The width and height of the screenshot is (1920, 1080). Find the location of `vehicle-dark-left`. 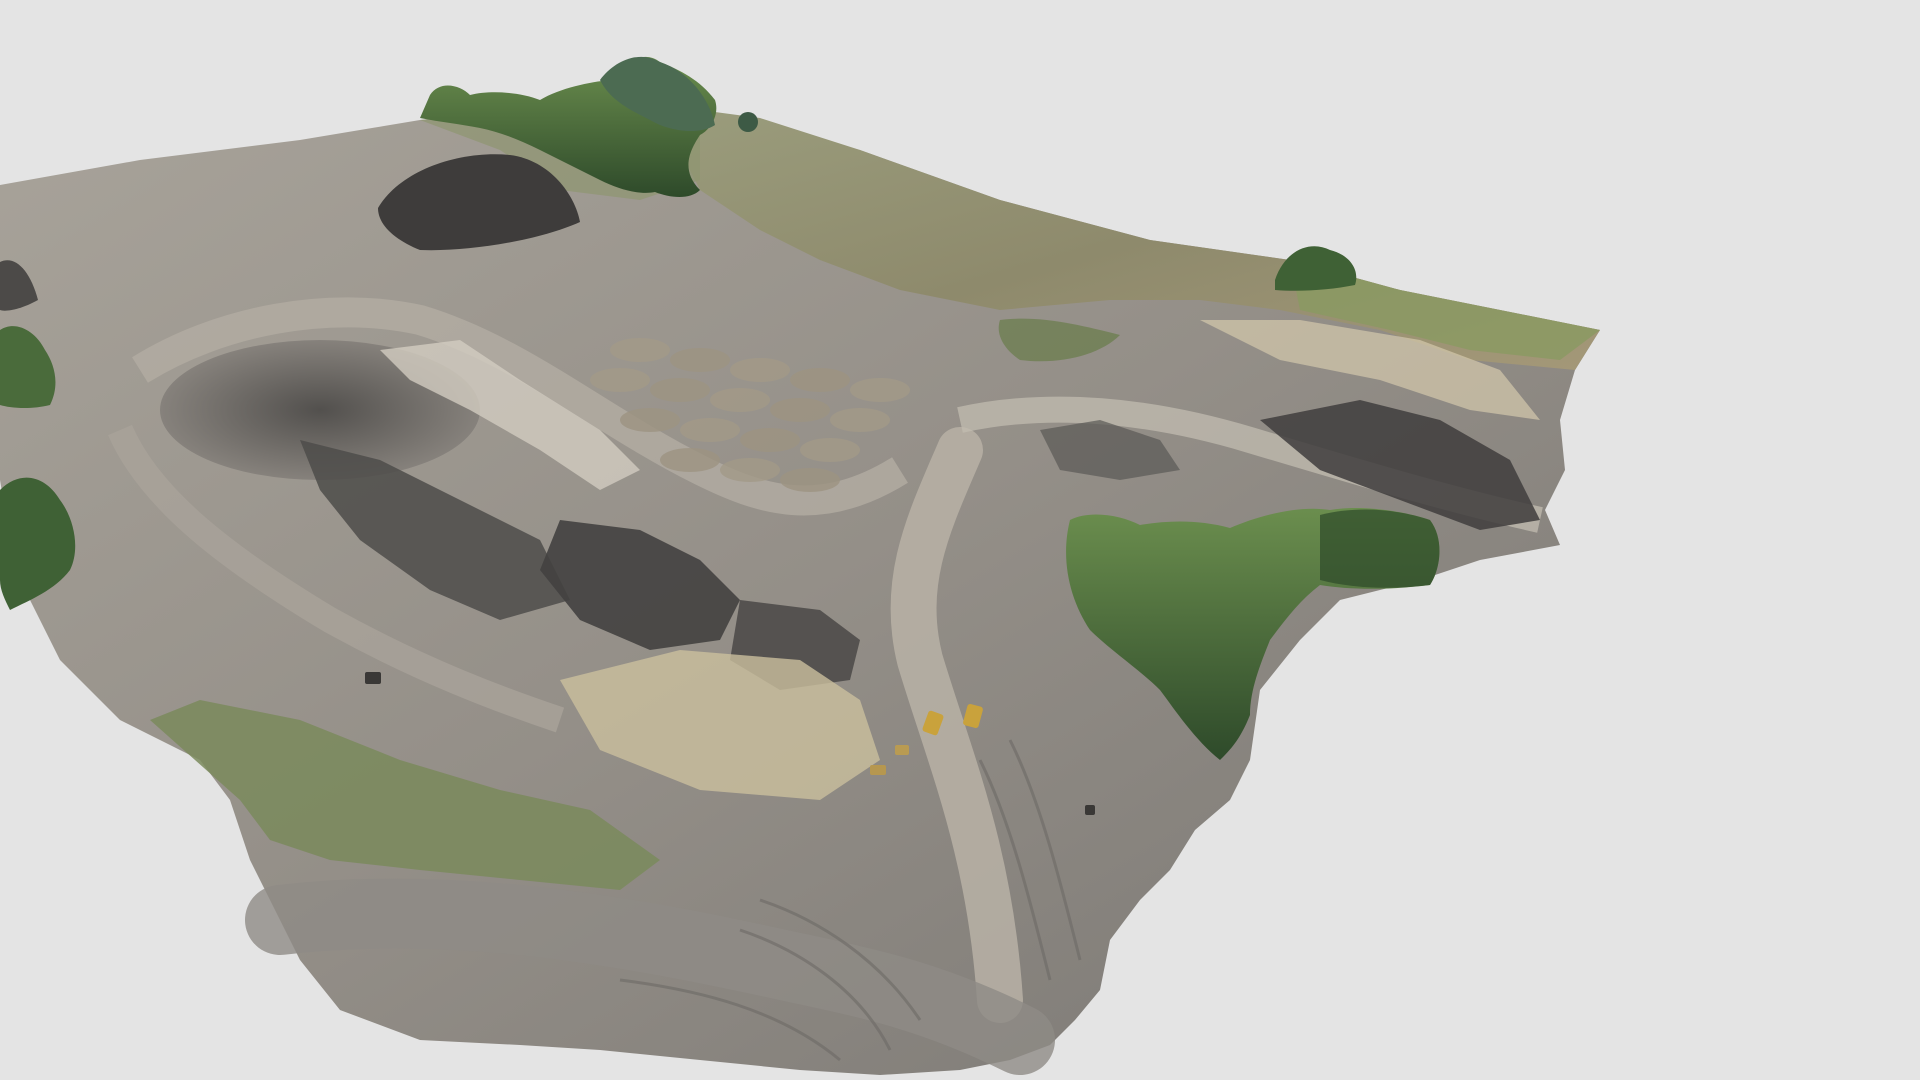

vehicle-dark-left is located at coordinates (373, 678).